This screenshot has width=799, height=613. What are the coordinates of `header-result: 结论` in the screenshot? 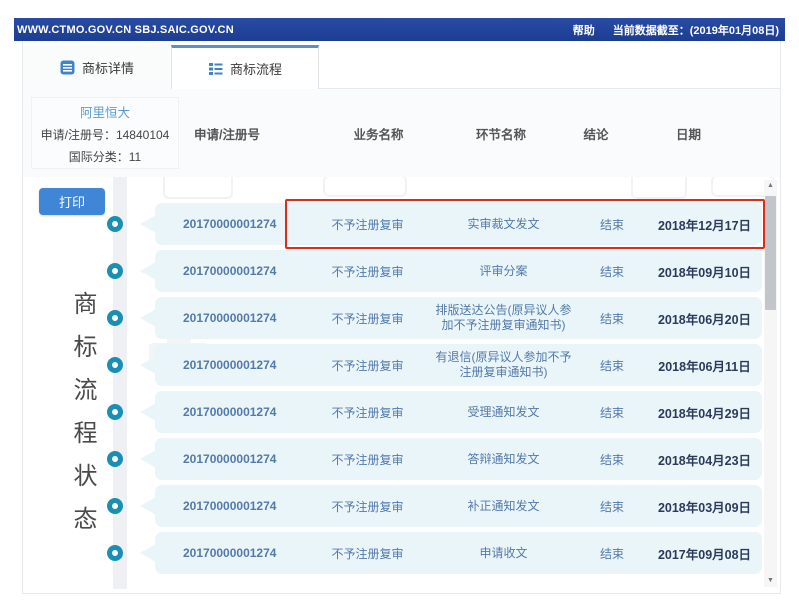 It's located at (596, 134).